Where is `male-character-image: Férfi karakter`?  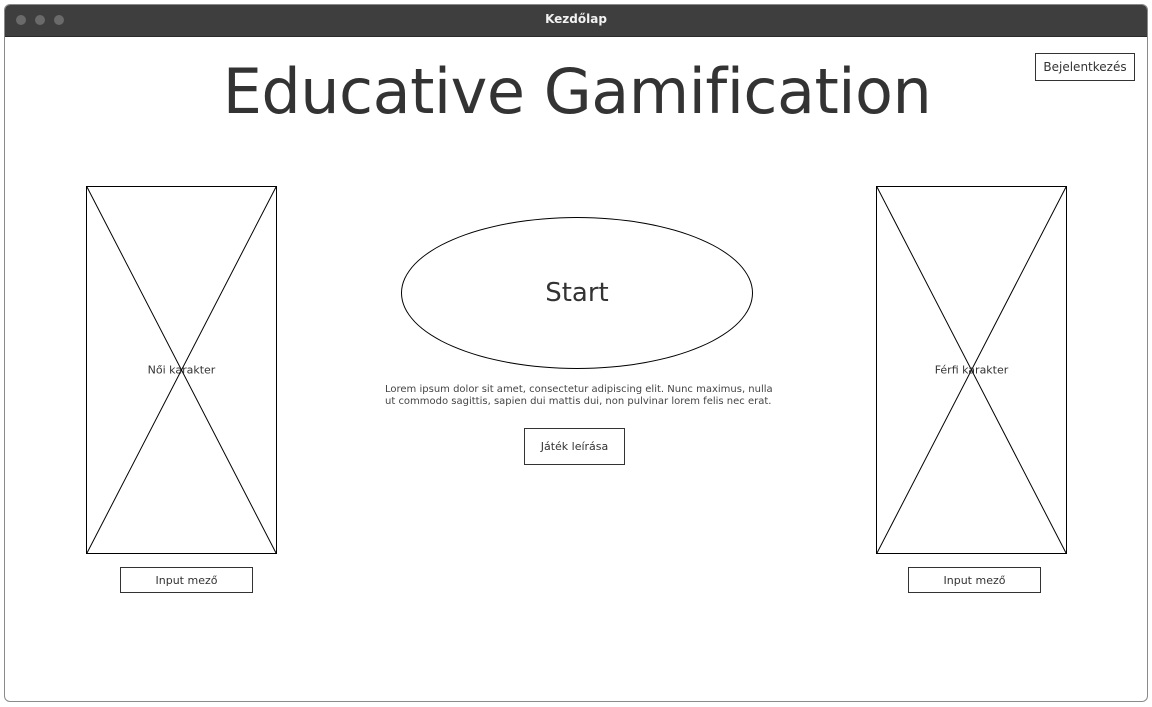
male-character-image: Férfi karakter is located at coordinates (971, 370).